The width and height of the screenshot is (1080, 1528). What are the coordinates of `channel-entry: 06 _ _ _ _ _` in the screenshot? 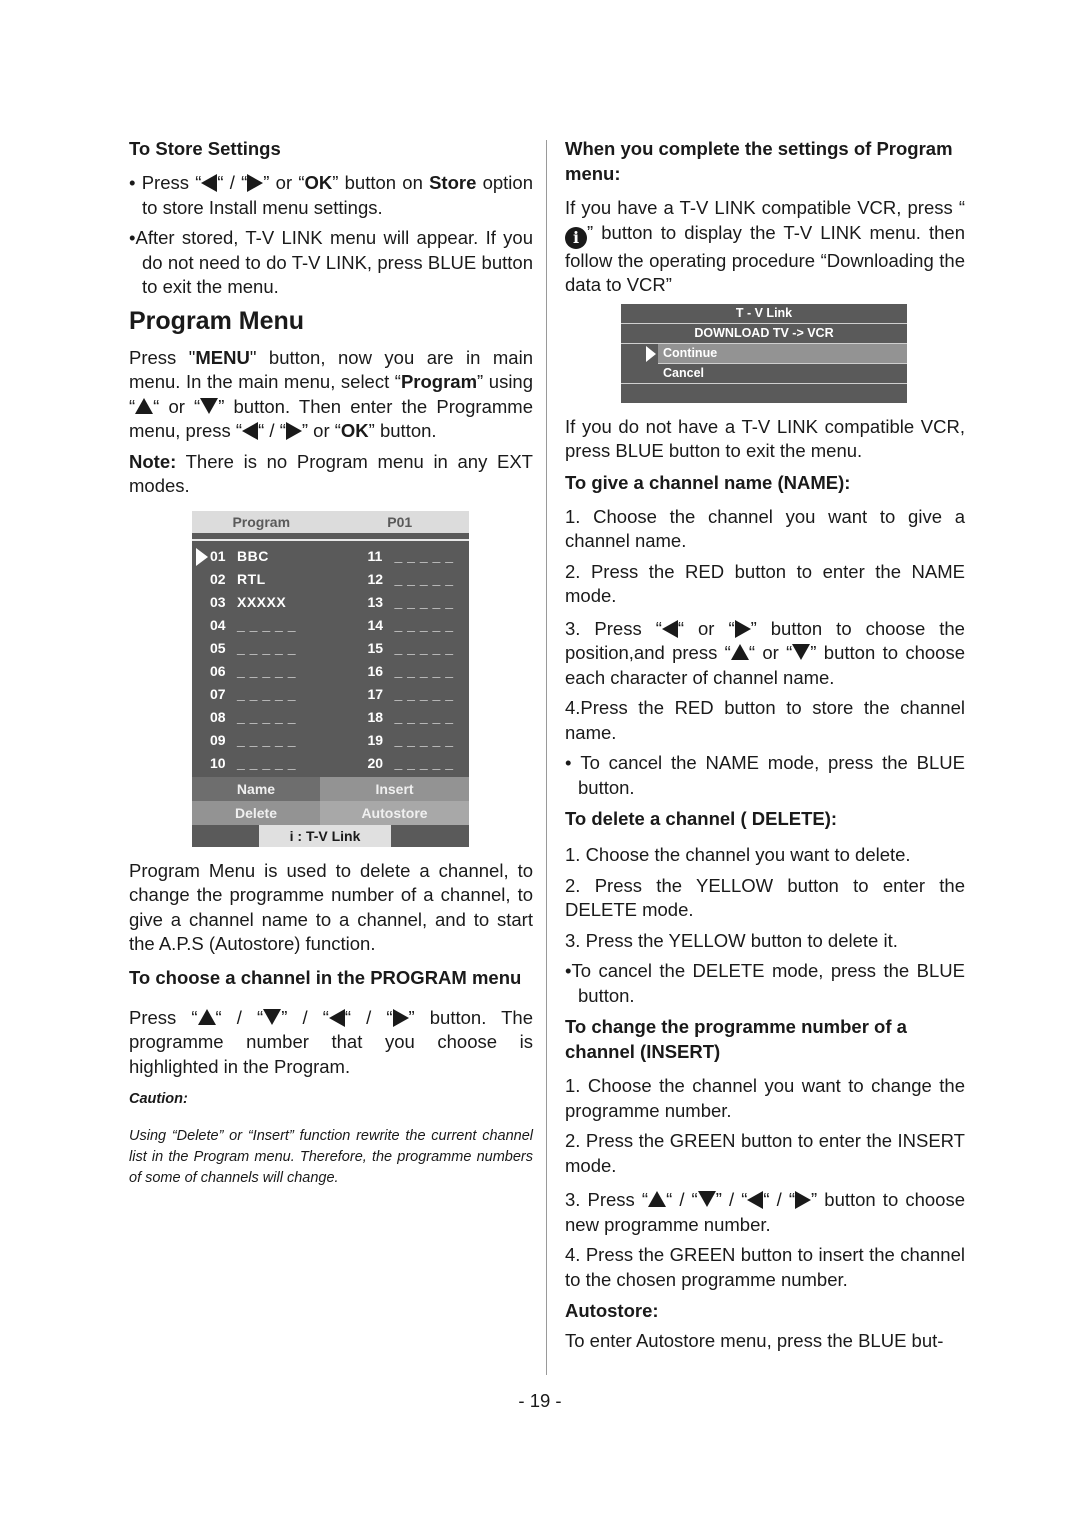 It's located at (261, 671).